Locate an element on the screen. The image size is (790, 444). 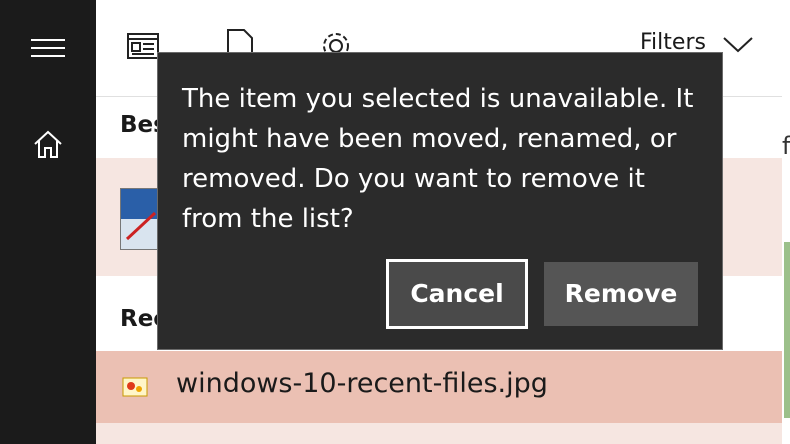
cancel-button: Cancel is located at coordinates (457, 294).